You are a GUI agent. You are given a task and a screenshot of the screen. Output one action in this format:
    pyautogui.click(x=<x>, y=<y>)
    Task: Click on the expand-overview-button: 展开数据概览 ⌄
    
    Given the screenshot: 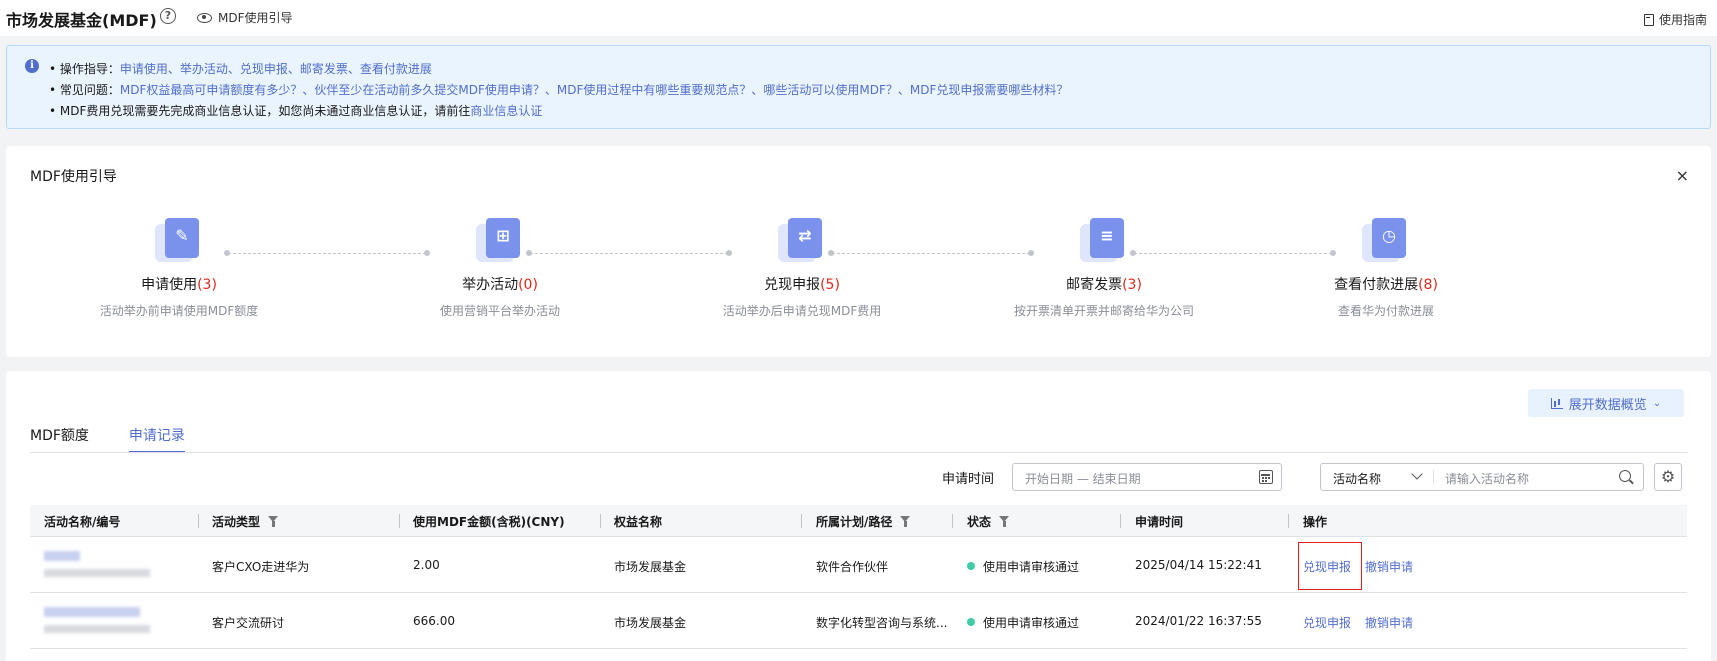 What is the action you would take?
    pyautogui.click(x=1606, y=403)
    